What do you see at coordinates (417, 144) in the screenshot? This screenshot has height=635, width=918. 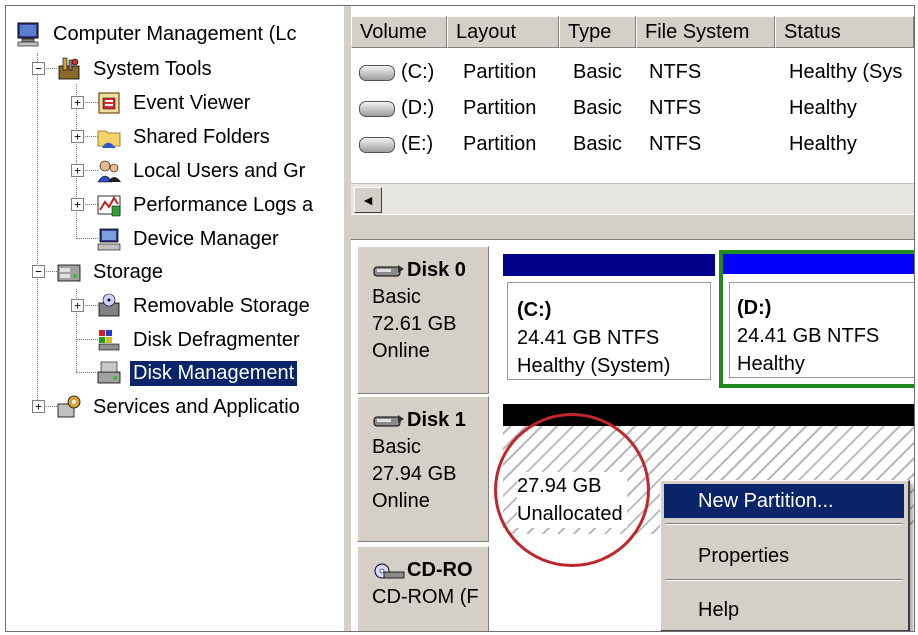 I see `volume-name: (E:)` at bounding box center [417, 144].